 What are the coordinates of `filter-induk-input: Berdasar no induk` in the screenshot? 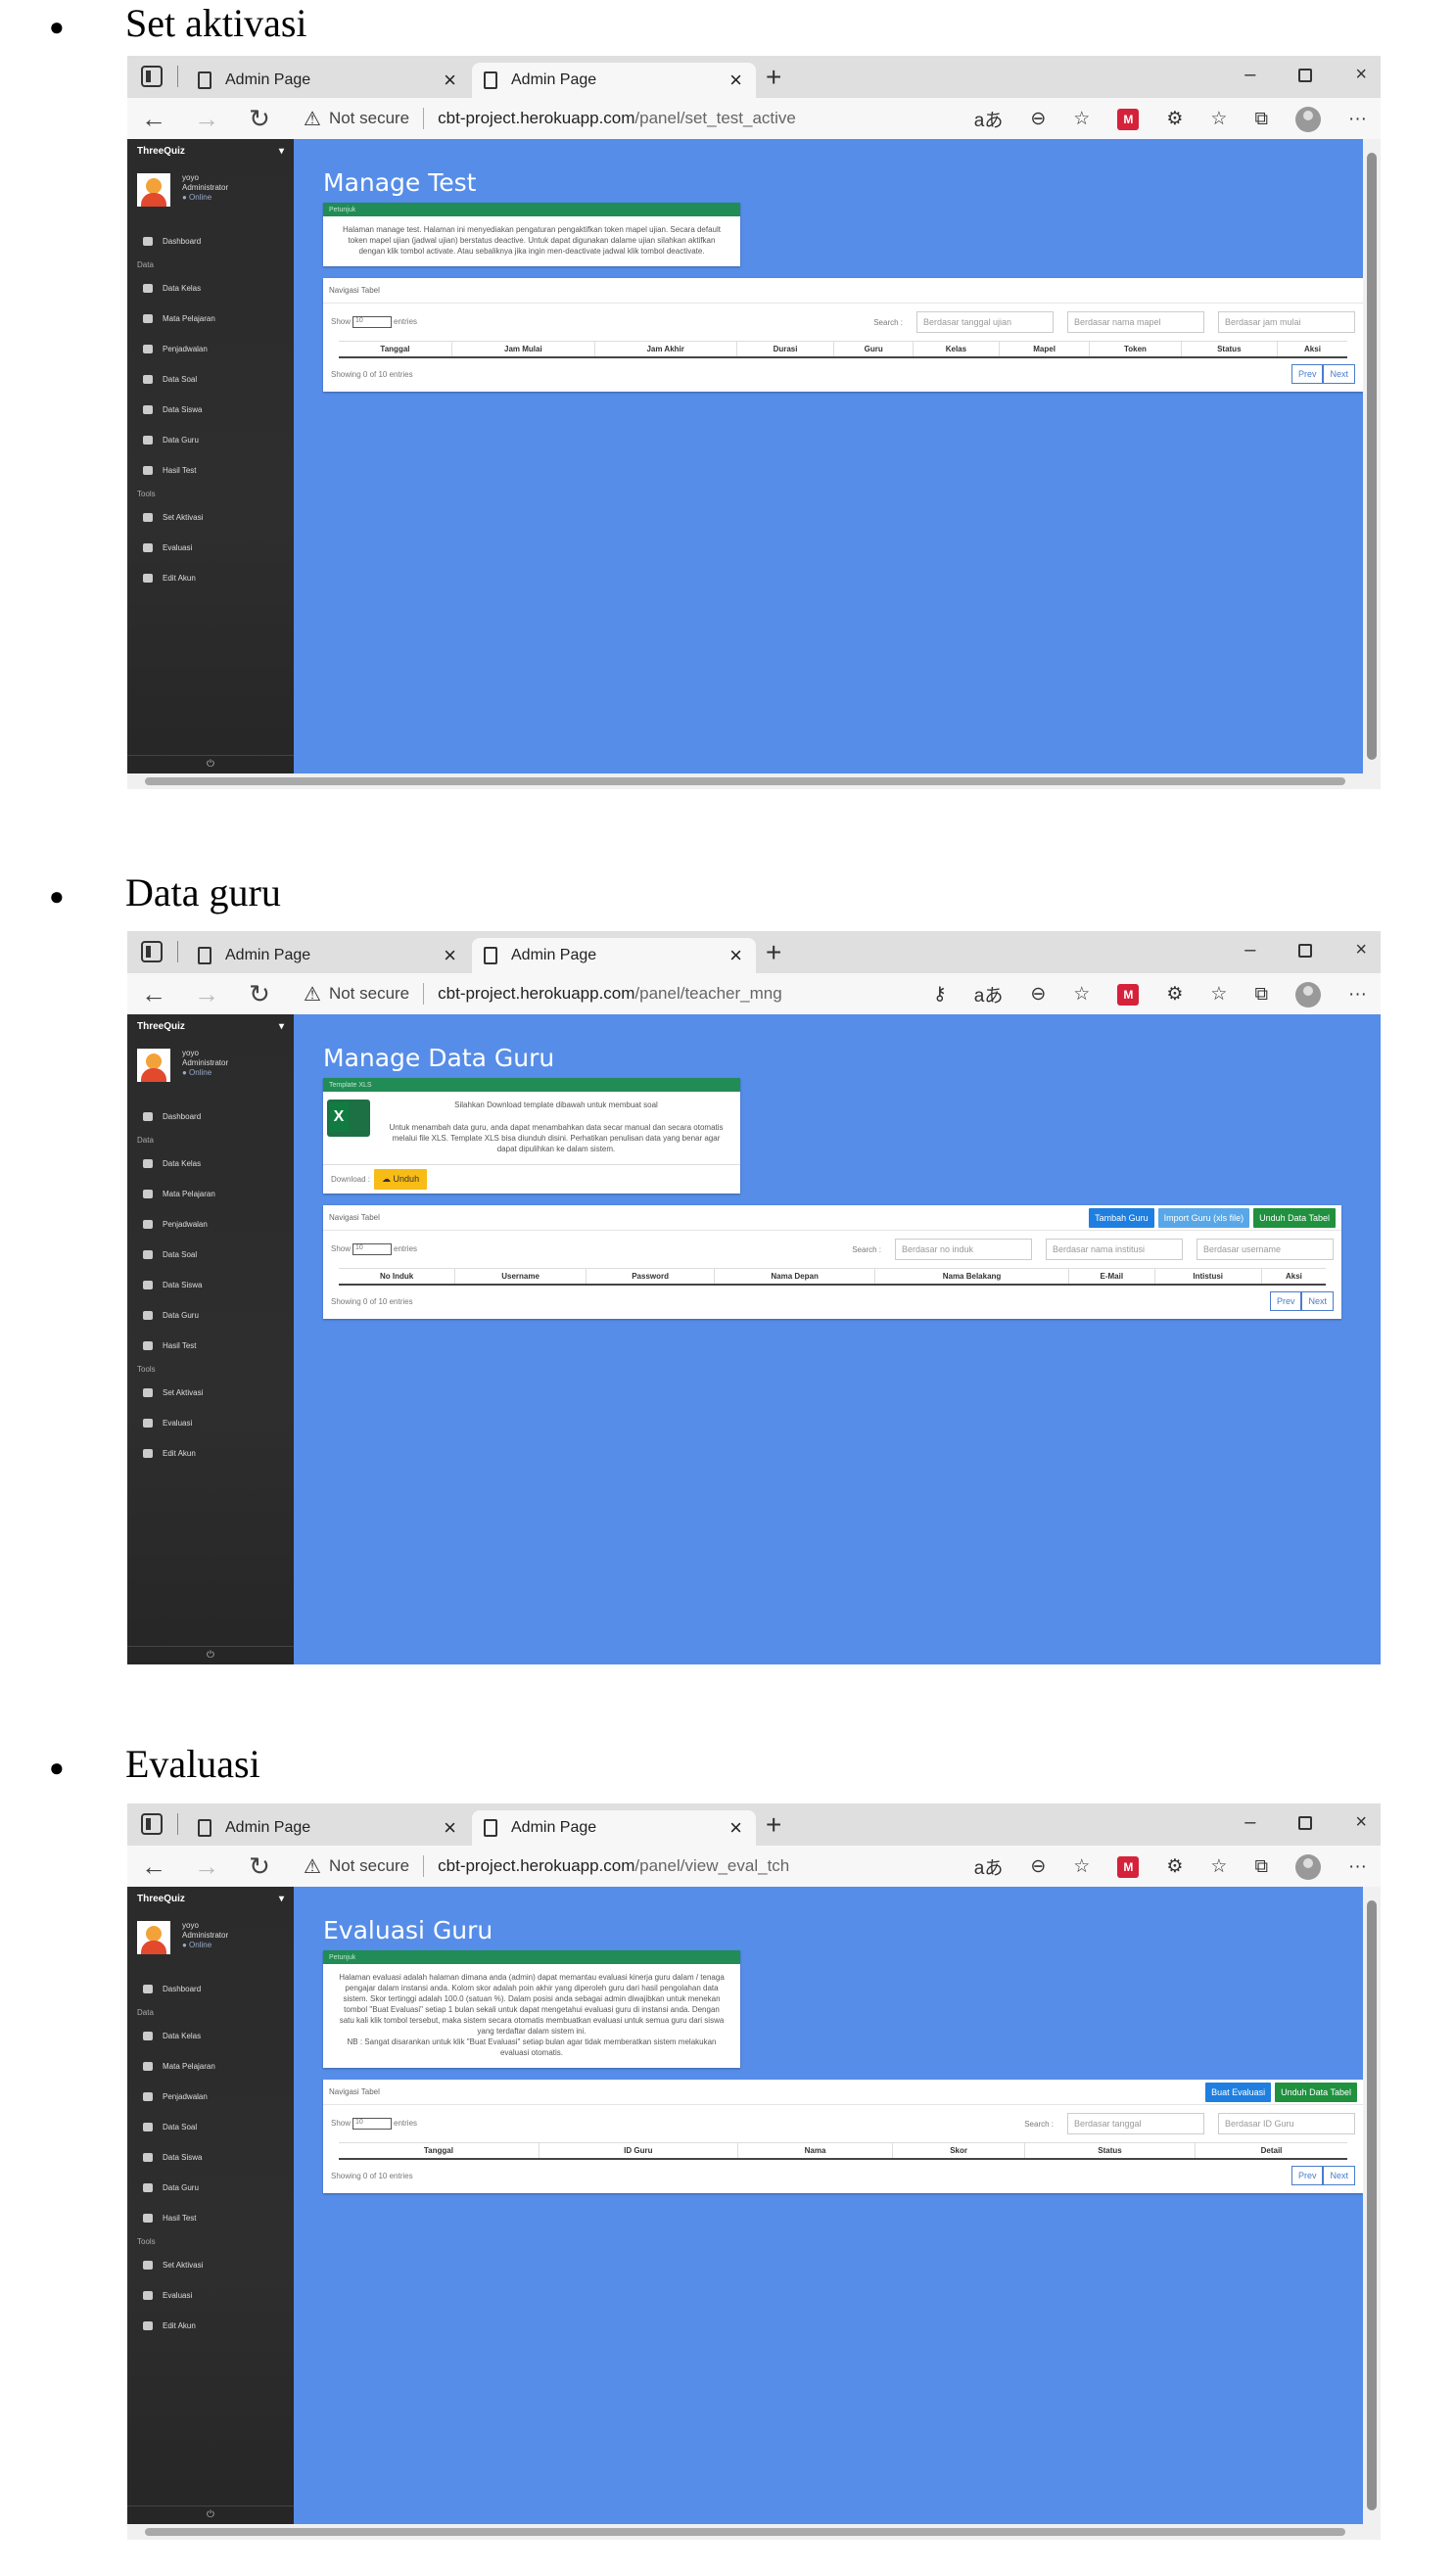 It's located at (963, 1249).